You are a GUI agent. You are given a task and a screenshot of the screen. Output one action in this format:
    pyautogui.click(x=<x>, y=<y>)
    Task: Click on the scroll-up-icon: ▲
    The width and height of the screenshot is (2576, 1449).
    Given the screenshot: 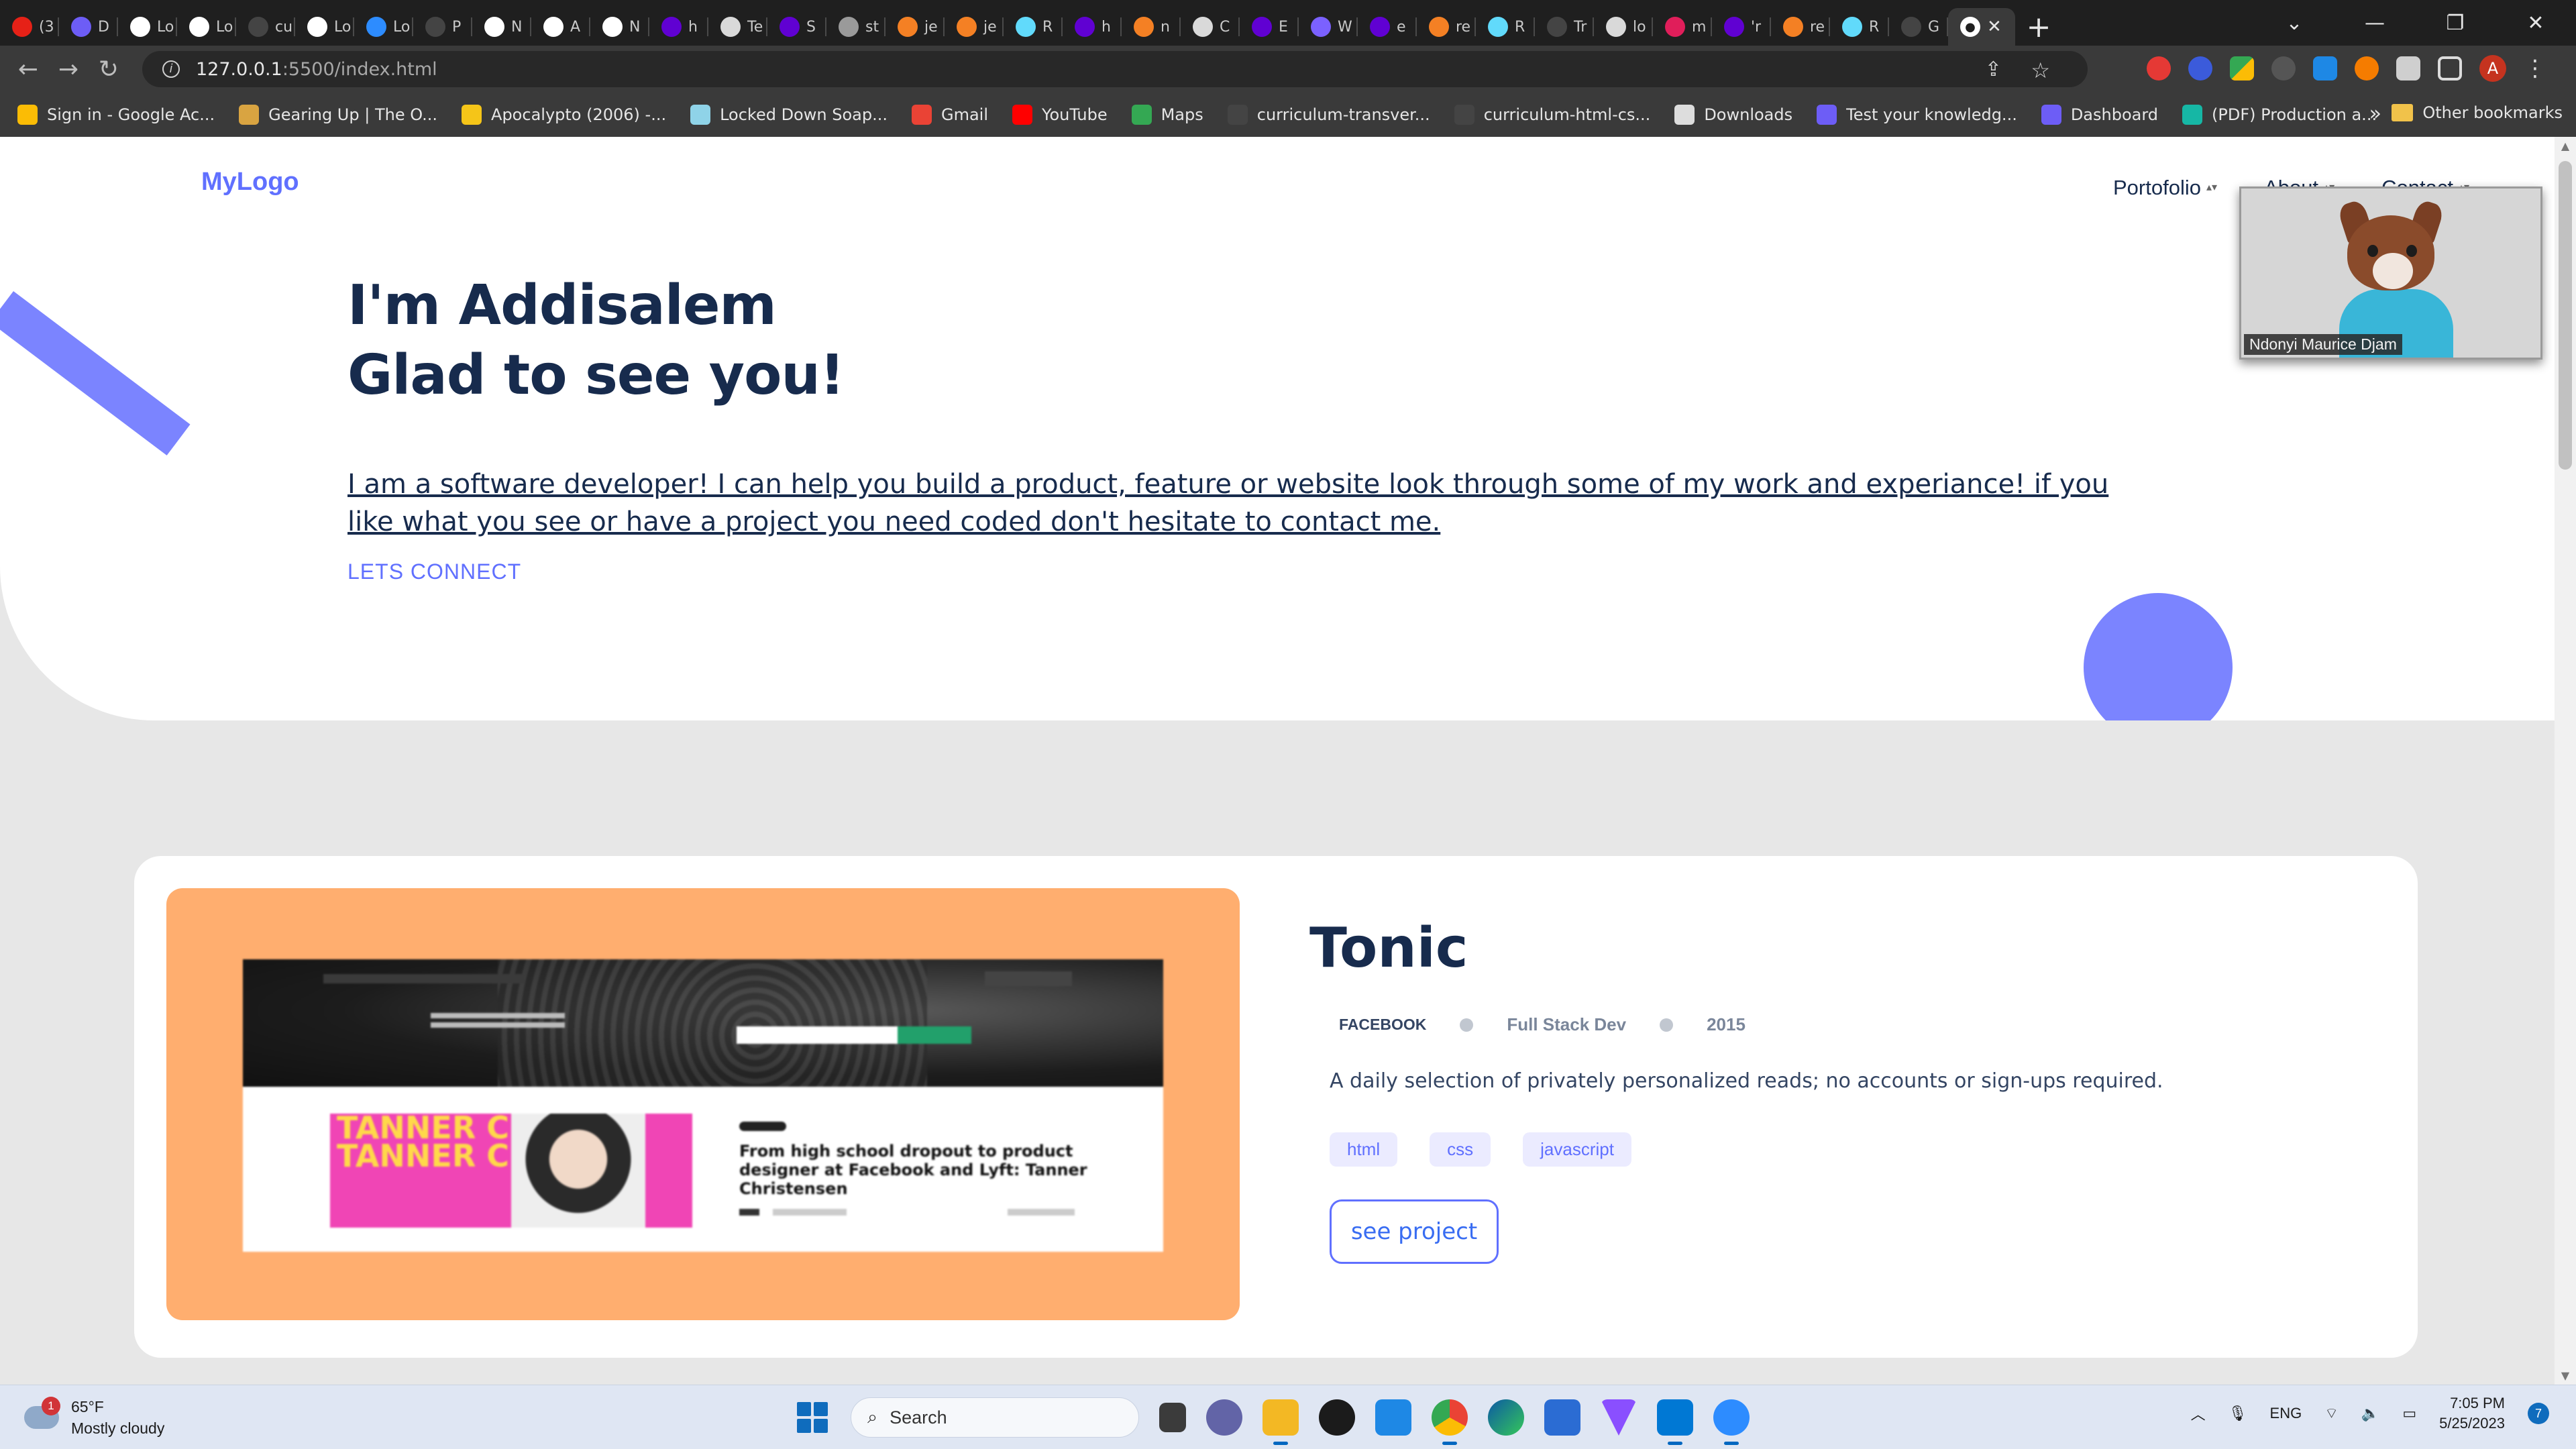 What is the action you would take?
    pyautogui.click(x=2565, y=146)
    